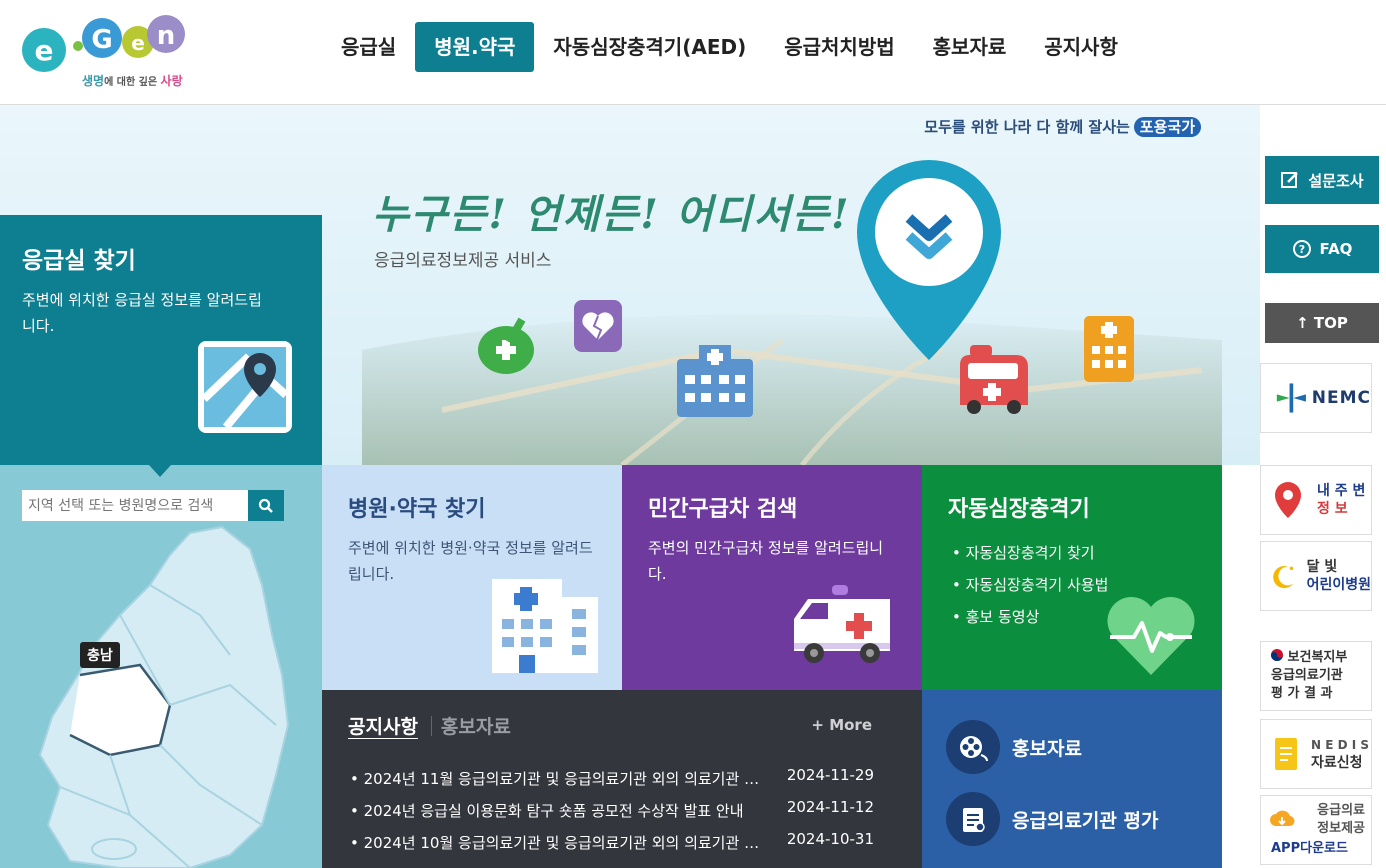  Describe the element at coordinates (135, 505) in the screenshot. I see `region-search-input` at that location.